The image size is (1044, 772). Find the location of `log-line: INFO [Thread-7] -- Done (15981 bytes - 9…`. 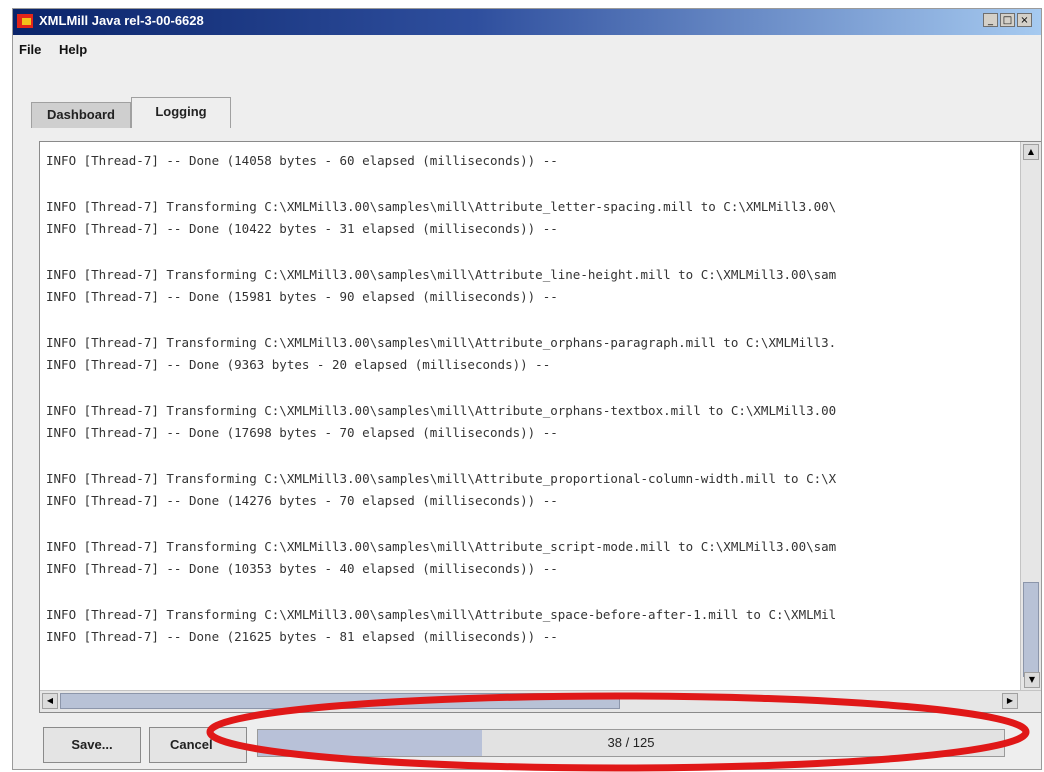

log-line: INFO [Thread-7] -- Done (15981 bytes - 9… is located at coordinates (302, 296).